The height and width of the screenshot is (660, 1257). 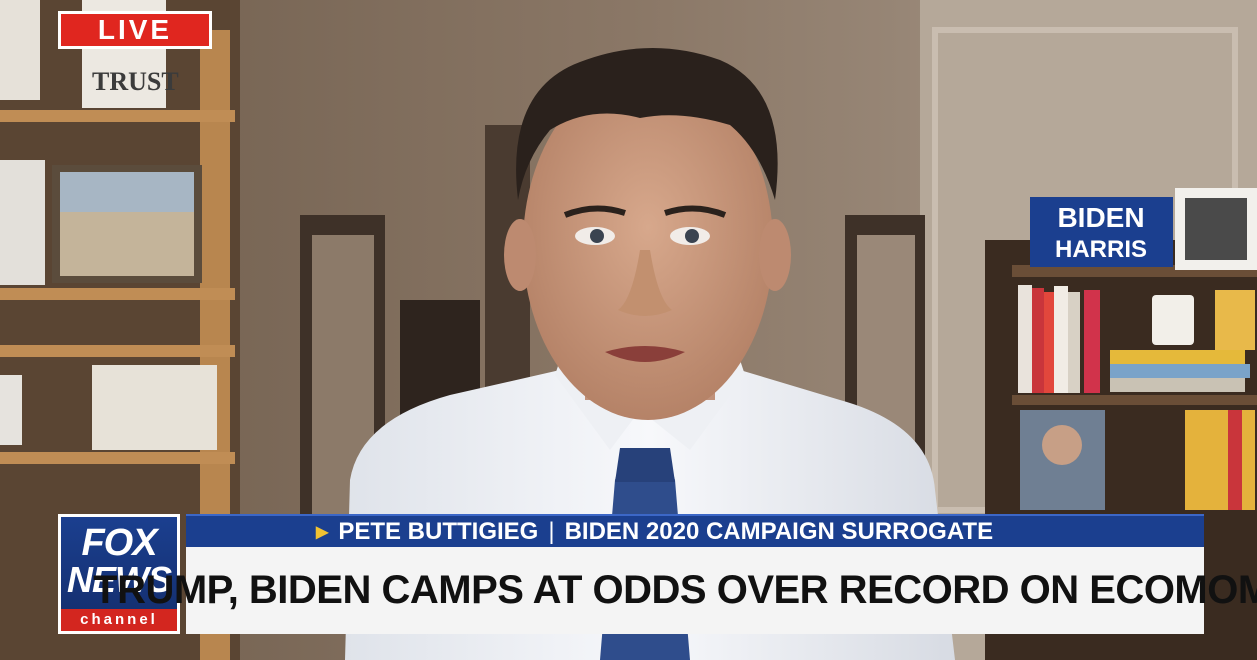 I want to click on live-badge: LIVE, so click(x=135, y=30).